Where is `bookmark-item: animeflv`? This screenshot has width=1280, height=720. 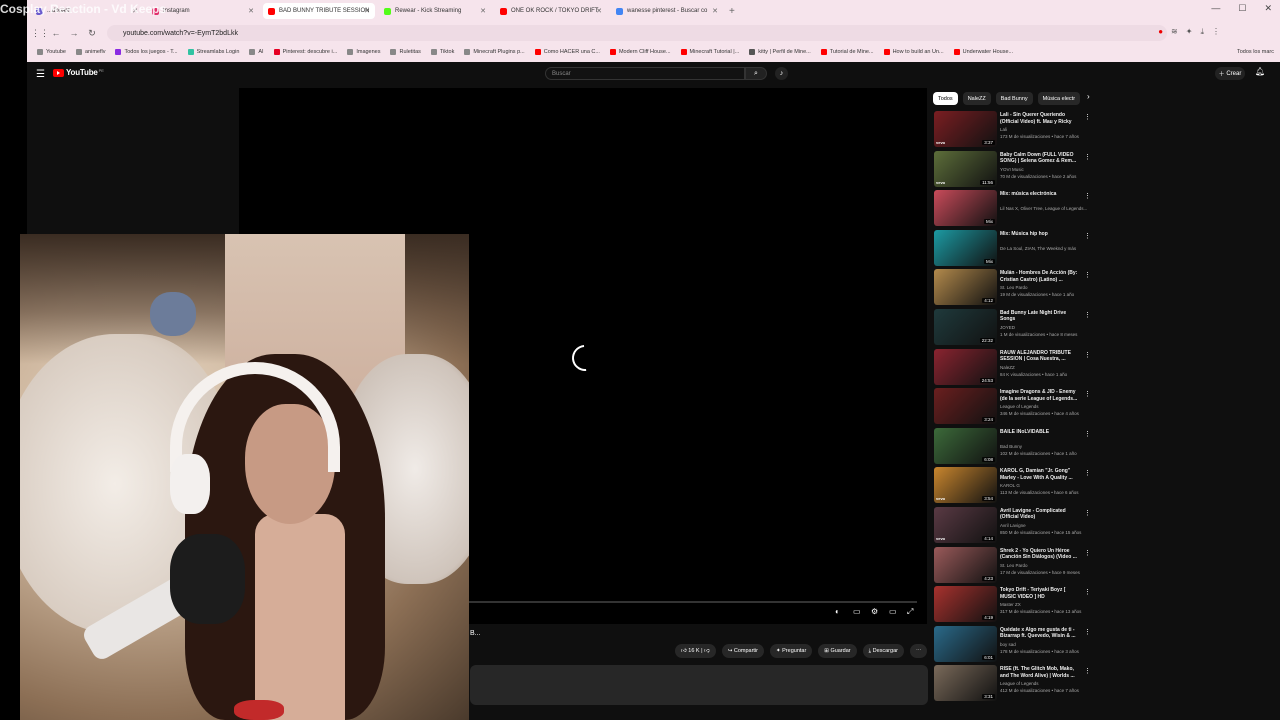 bookmark-item: animeflv is located at coordinates (90, 51).